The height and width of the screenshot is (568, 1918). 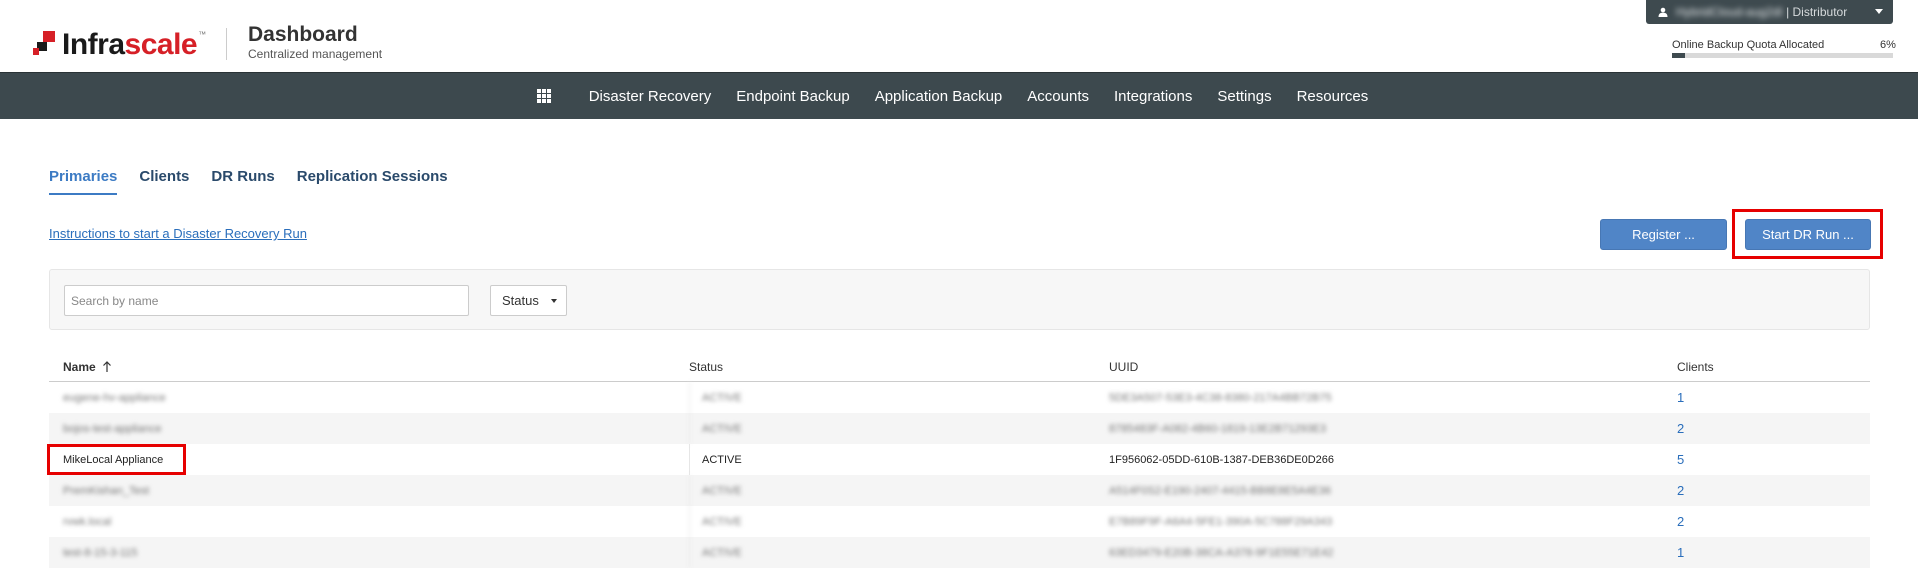 What do you see at coordinates (226, 44) in the screenshot?
I see `header-divider` at bounding box center [226, 44].